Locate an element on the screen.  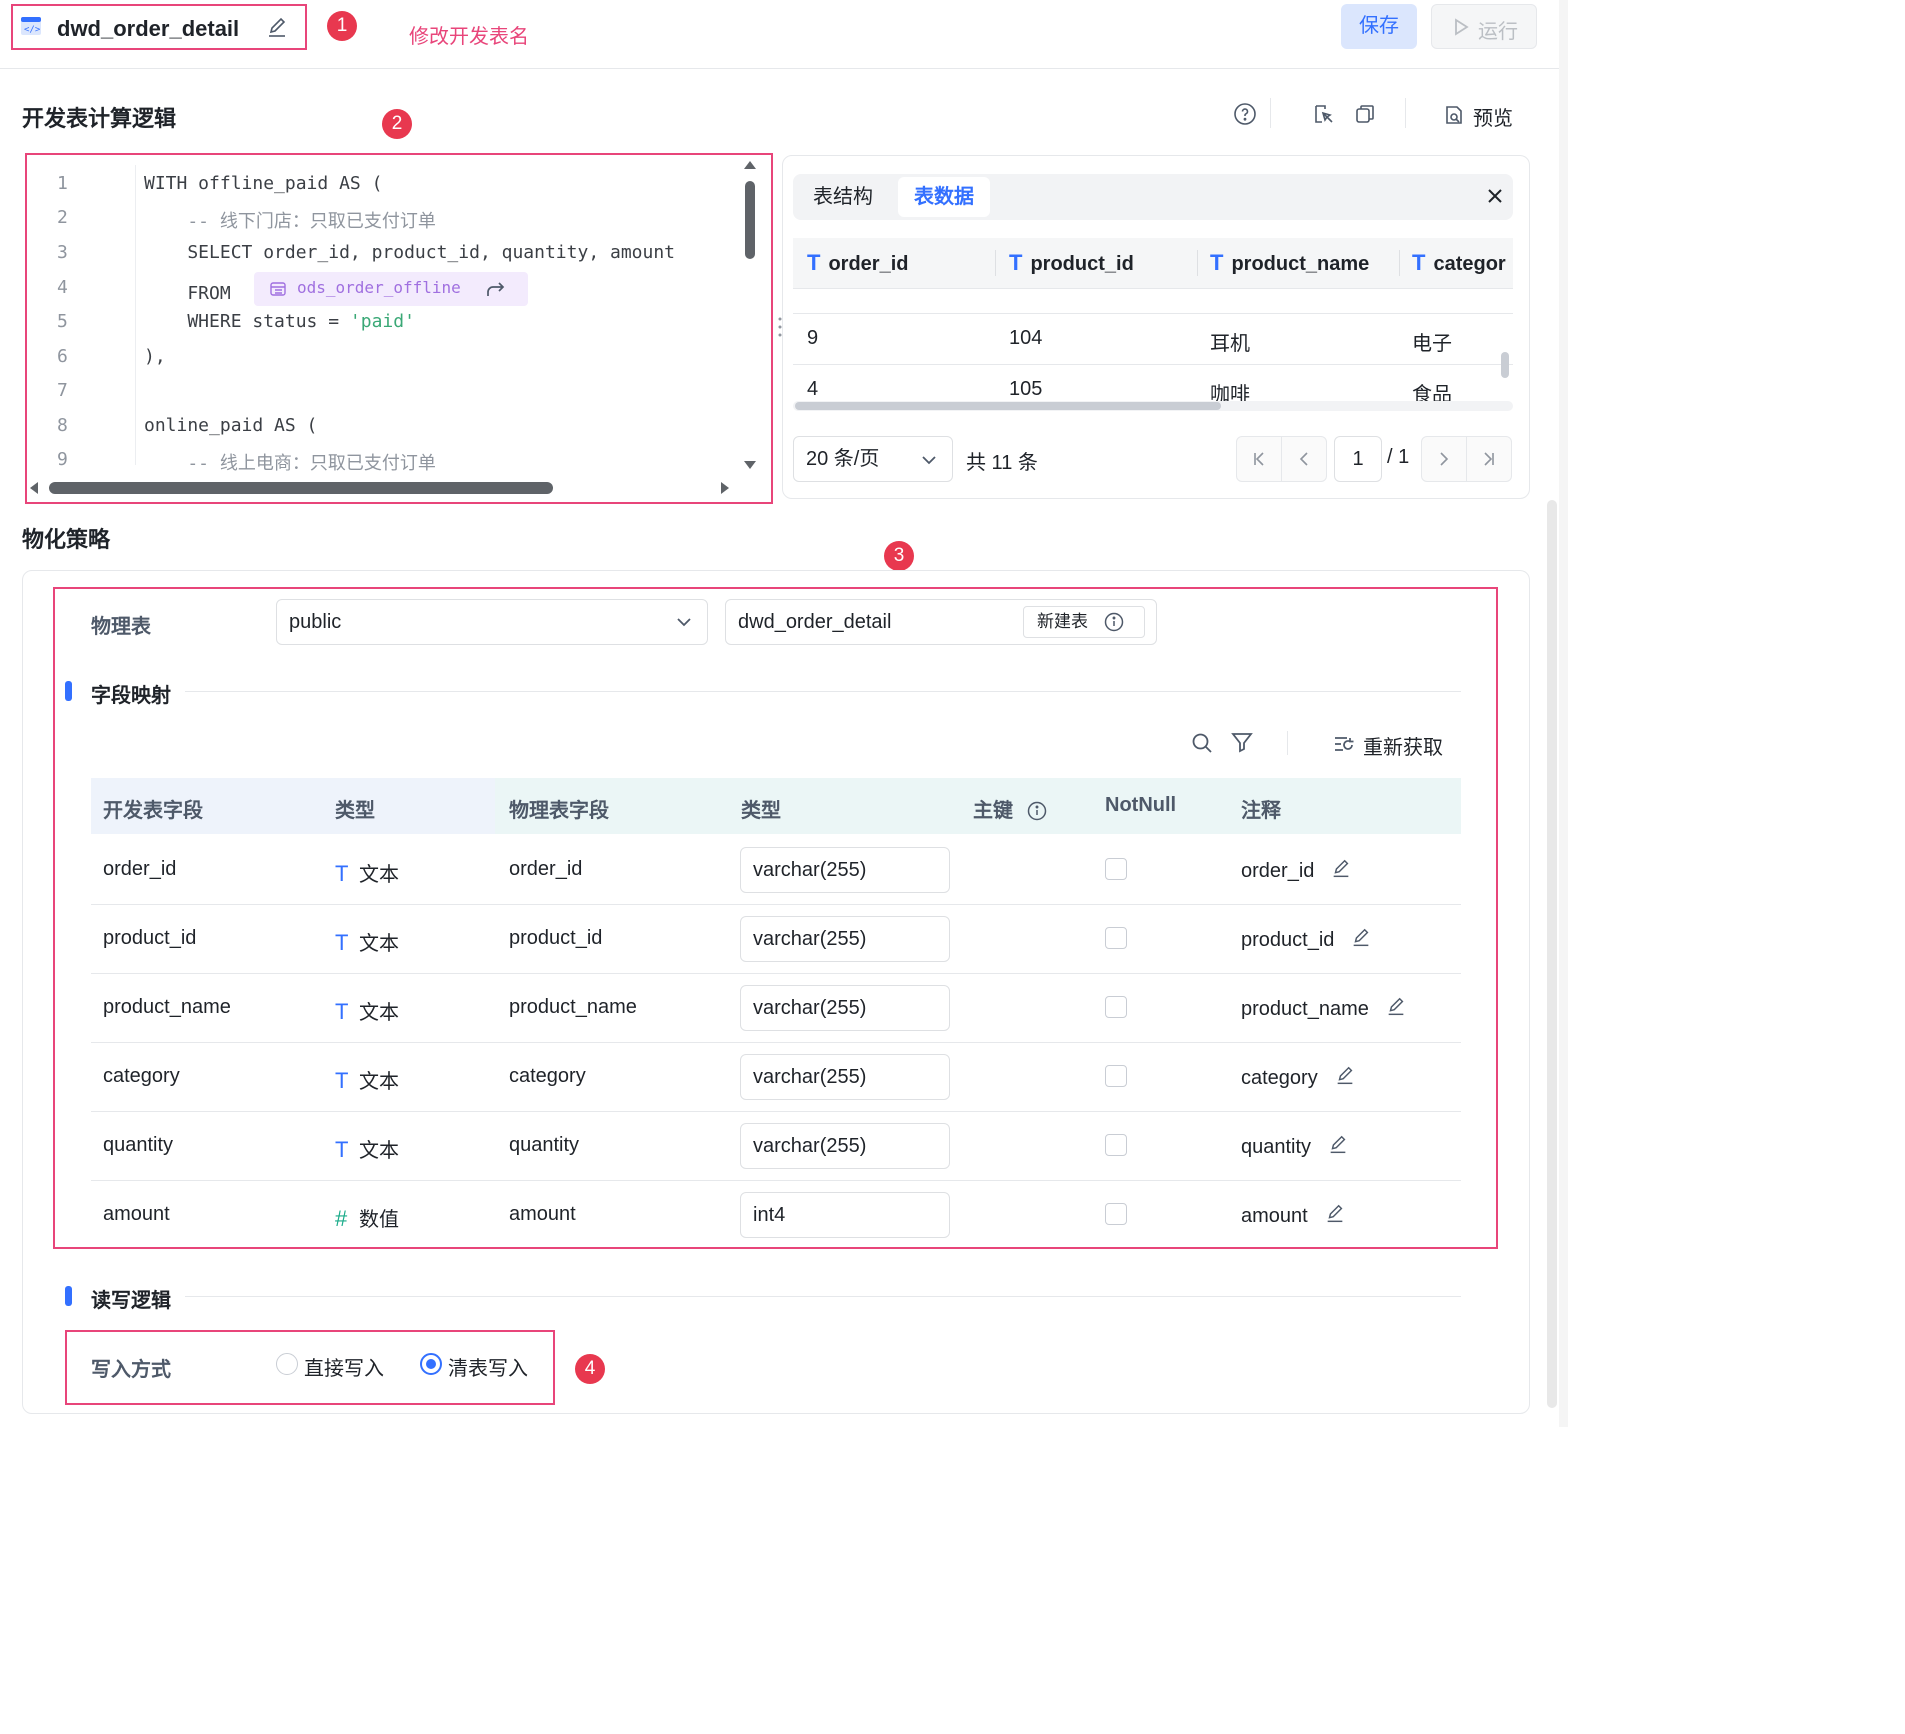
scroll-left-arrow is located at coordinates (34, 488).